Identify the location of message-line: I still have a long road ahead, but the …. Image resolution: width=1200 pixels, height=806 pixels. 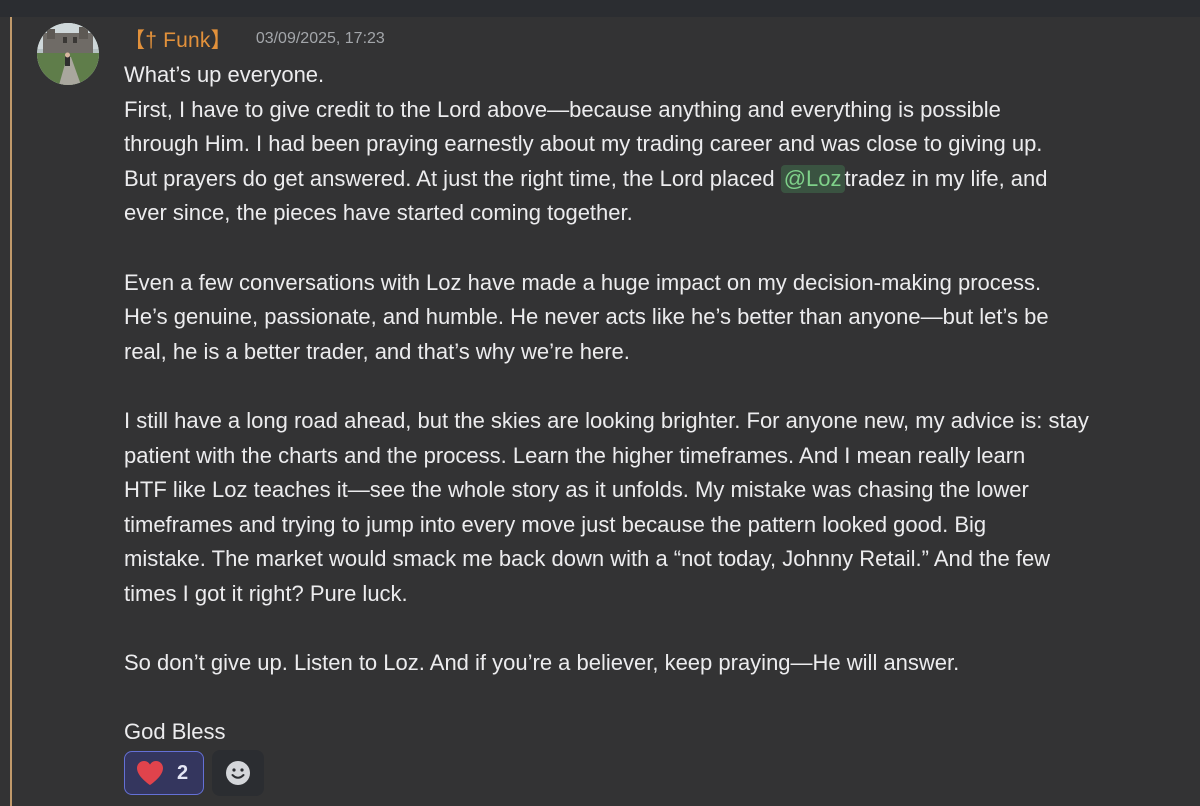
(606, 420).